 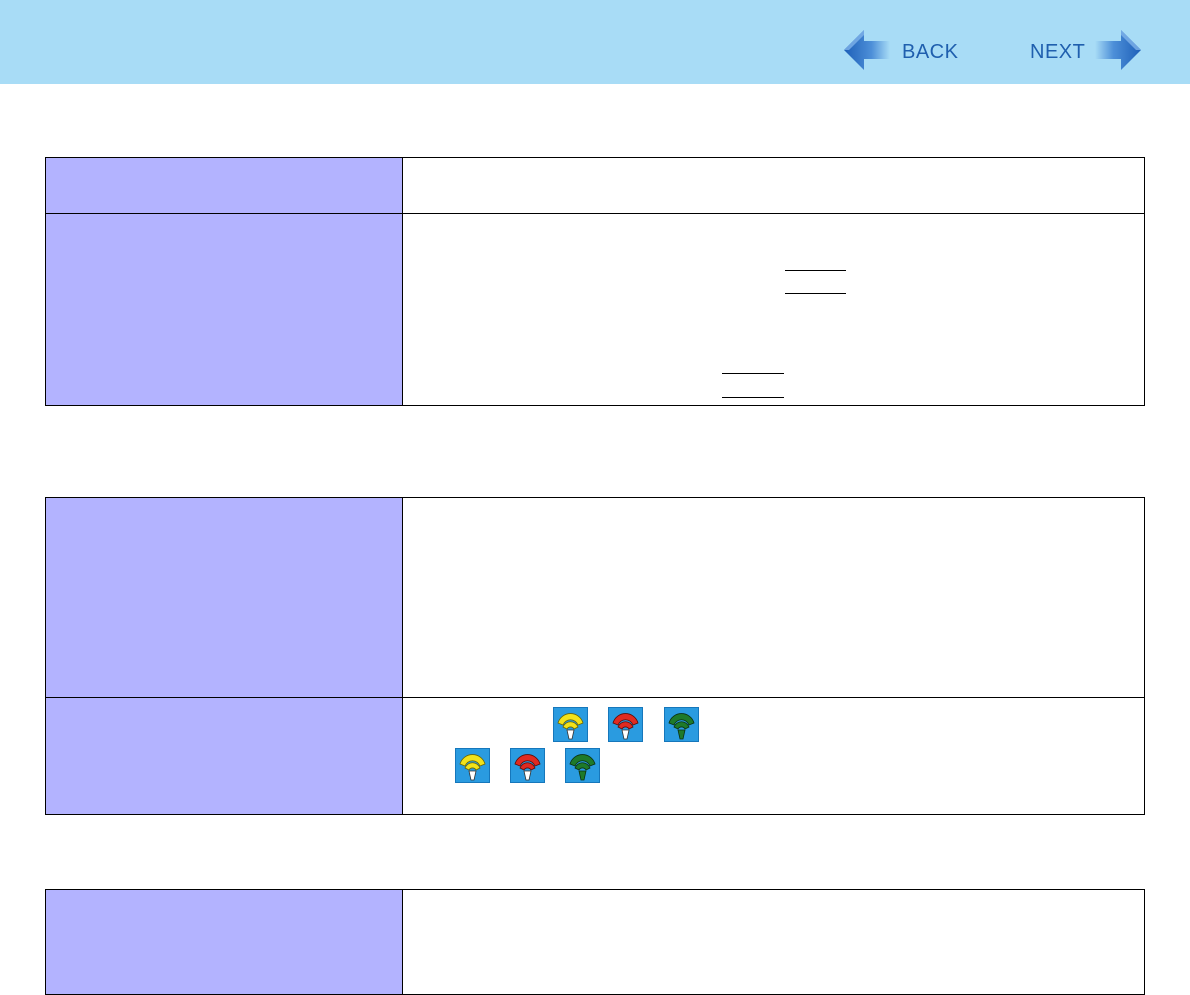 I want to click on next-label: NEXT, so click(x=1058, y=51).